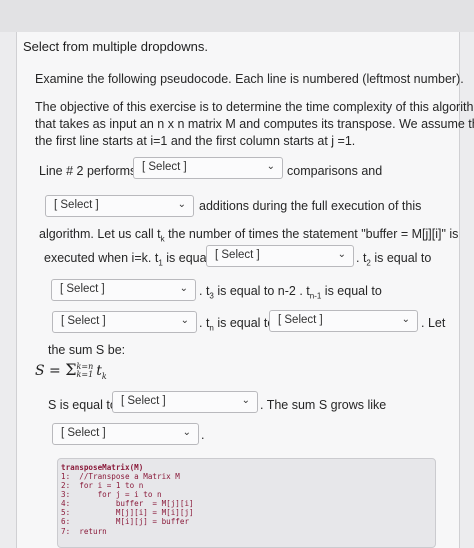 This screenshot has width=474, height=548. I want to click on s-equal-text: S is equal to, so click(82, 405).